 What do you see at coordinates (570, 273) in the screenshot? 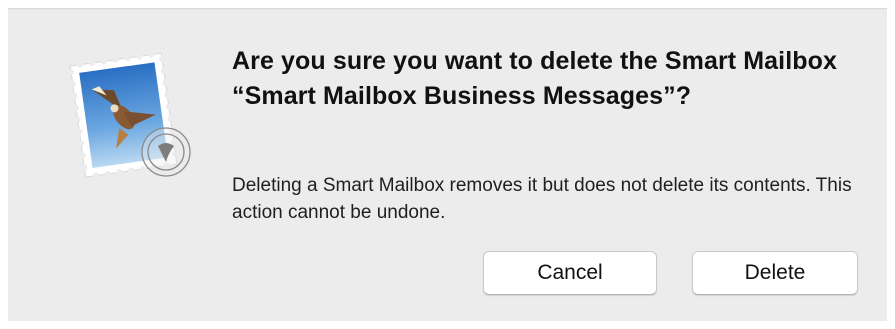
I see `cancel-button: Cancel` at bounding box center [570, 273].